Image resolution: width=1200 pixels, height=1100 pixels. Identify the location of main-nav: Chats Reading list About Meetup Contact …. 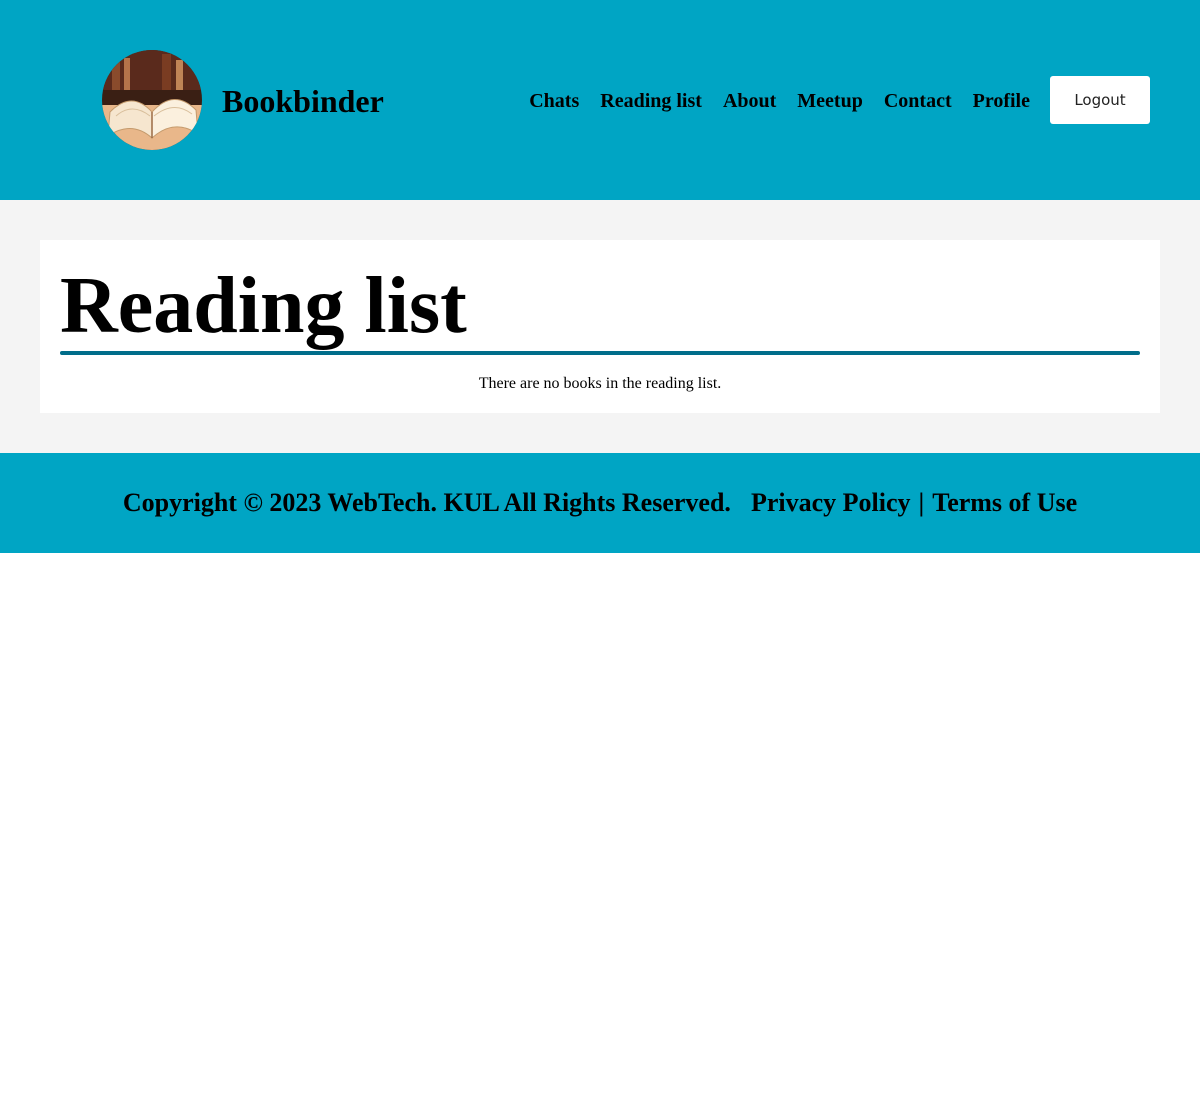
(779, 101).